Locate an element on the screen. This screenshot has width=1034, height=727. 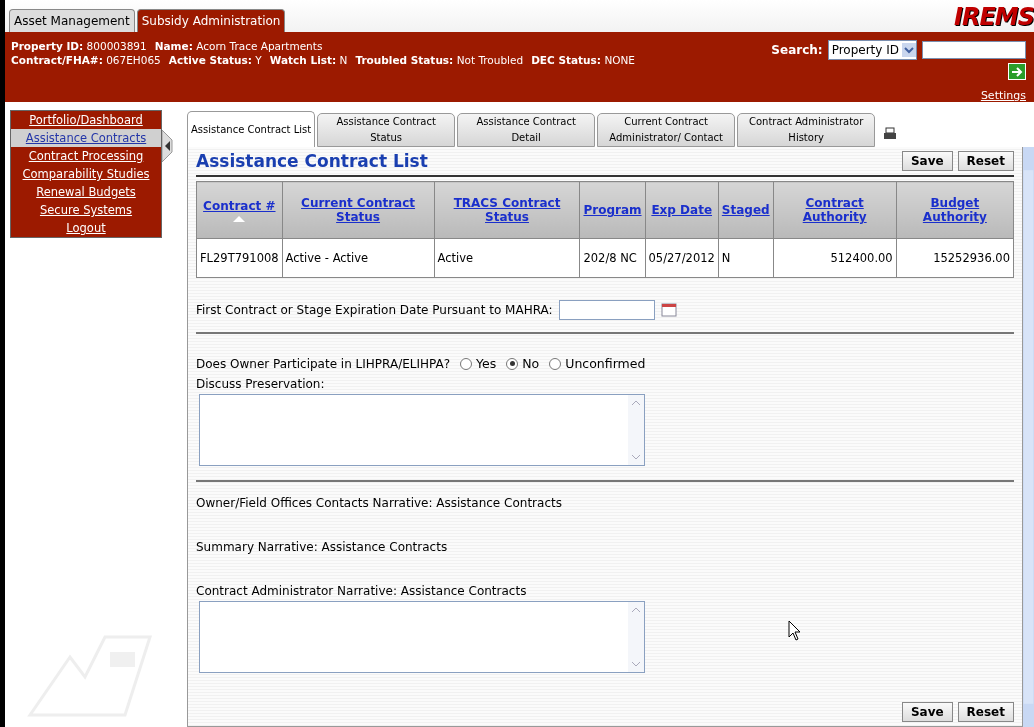
caret-icon is located at coordinates (909, 50).